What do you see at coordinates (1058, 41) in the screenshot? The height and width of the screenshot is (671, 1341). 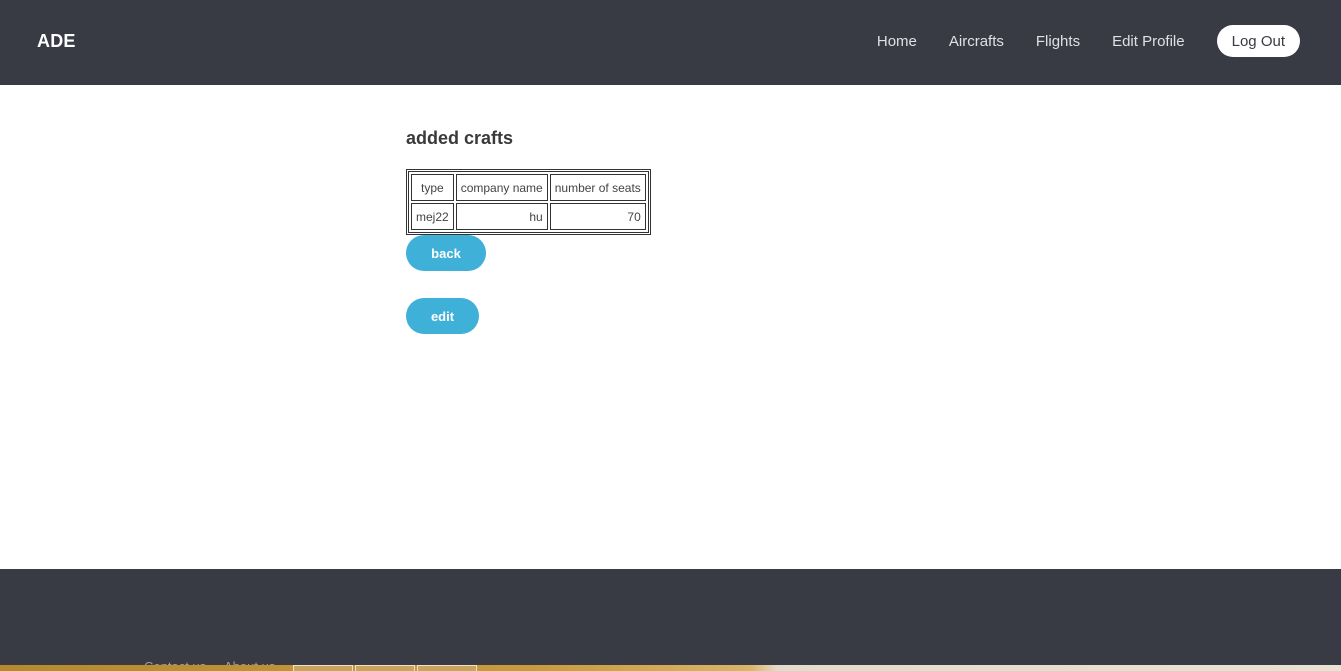 I see `nav-flights-link: Flights` at bounding box center [1058, 41].